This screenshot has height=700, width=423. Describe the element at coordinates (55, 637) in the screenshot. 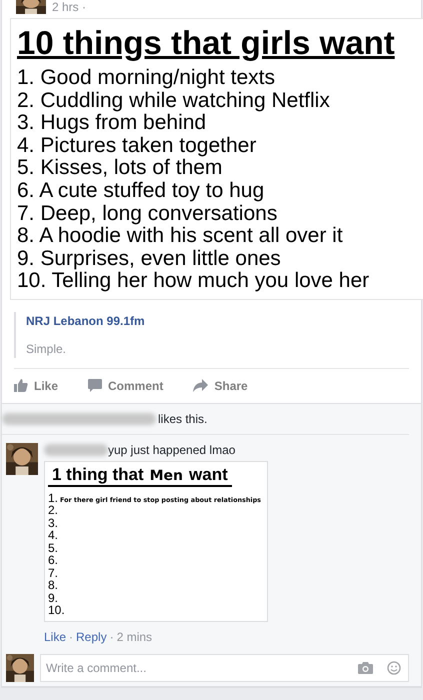

I see `link-button: Like` at that location.